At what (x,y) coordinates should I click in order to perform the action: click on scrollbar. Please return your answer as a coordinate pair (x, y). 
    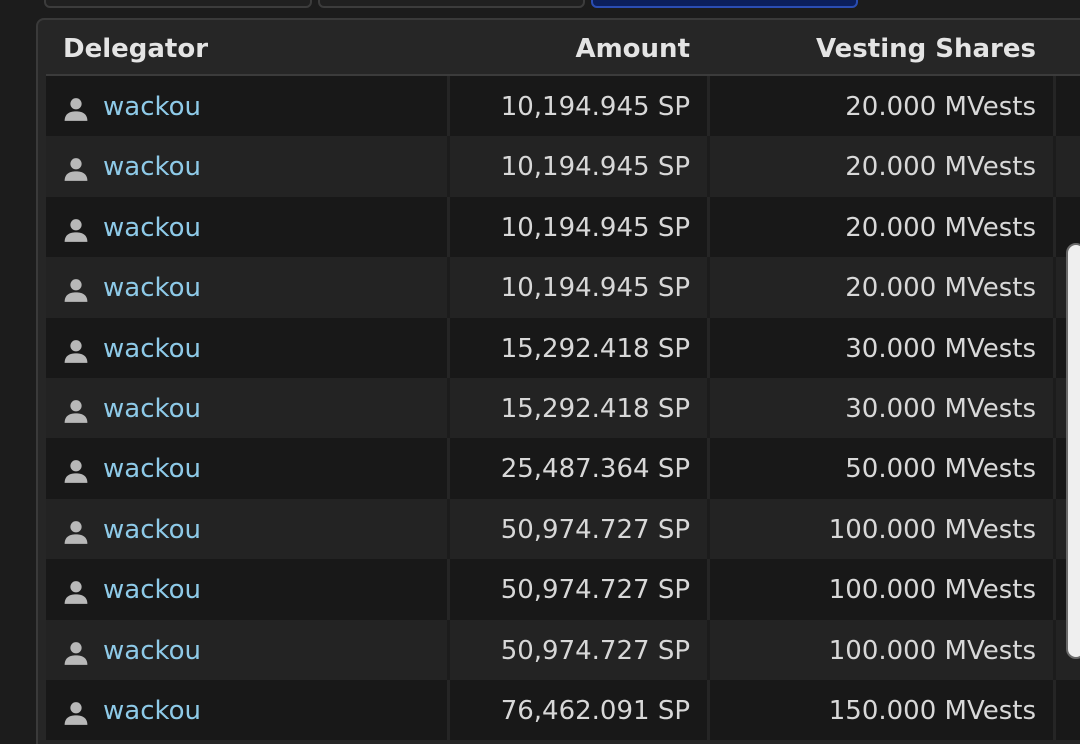
    Looking at the image, I should click on (1073, 451).